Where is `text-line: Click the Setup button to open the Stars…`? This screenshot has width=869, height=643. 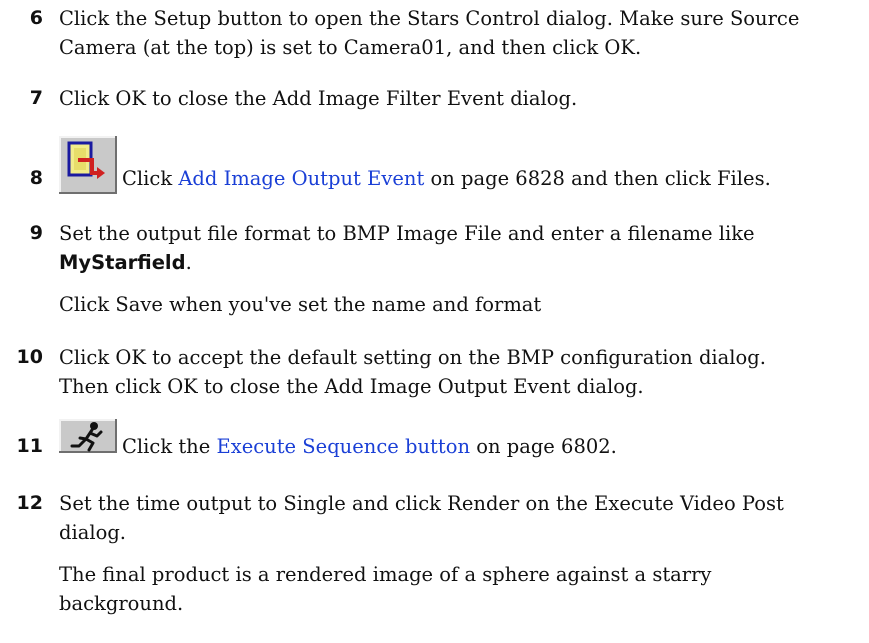 text-line: Click the Setup button to open the Stars… is located at coordinates (429, 18).